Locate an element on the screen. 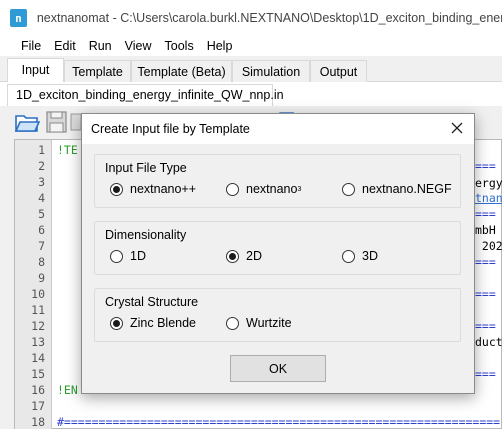 The width and height of the screenshot is (502, 429). line-number: 13 is located at coordinates (38, 342).